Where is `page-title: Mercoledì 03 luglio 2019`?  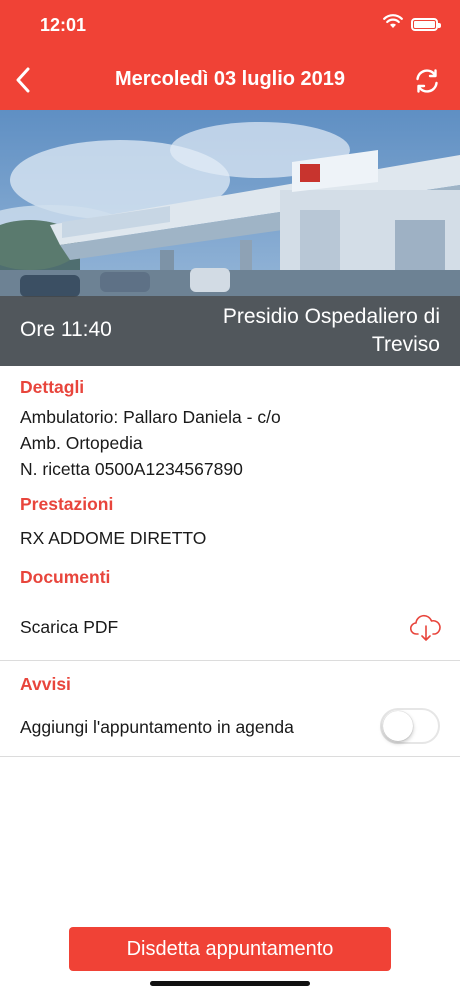 page-title: Mercoledì 03 luglio 2019 is located at coordinates (230, 79).